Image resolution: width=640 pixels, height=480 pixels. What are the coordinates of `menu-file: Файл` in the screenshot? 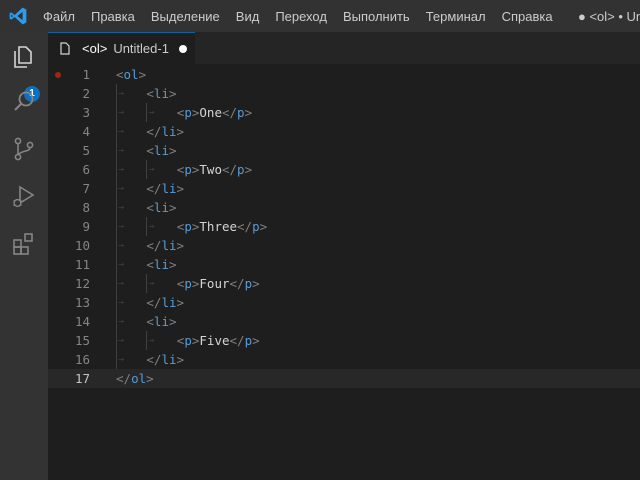 It's located at (59, 16).